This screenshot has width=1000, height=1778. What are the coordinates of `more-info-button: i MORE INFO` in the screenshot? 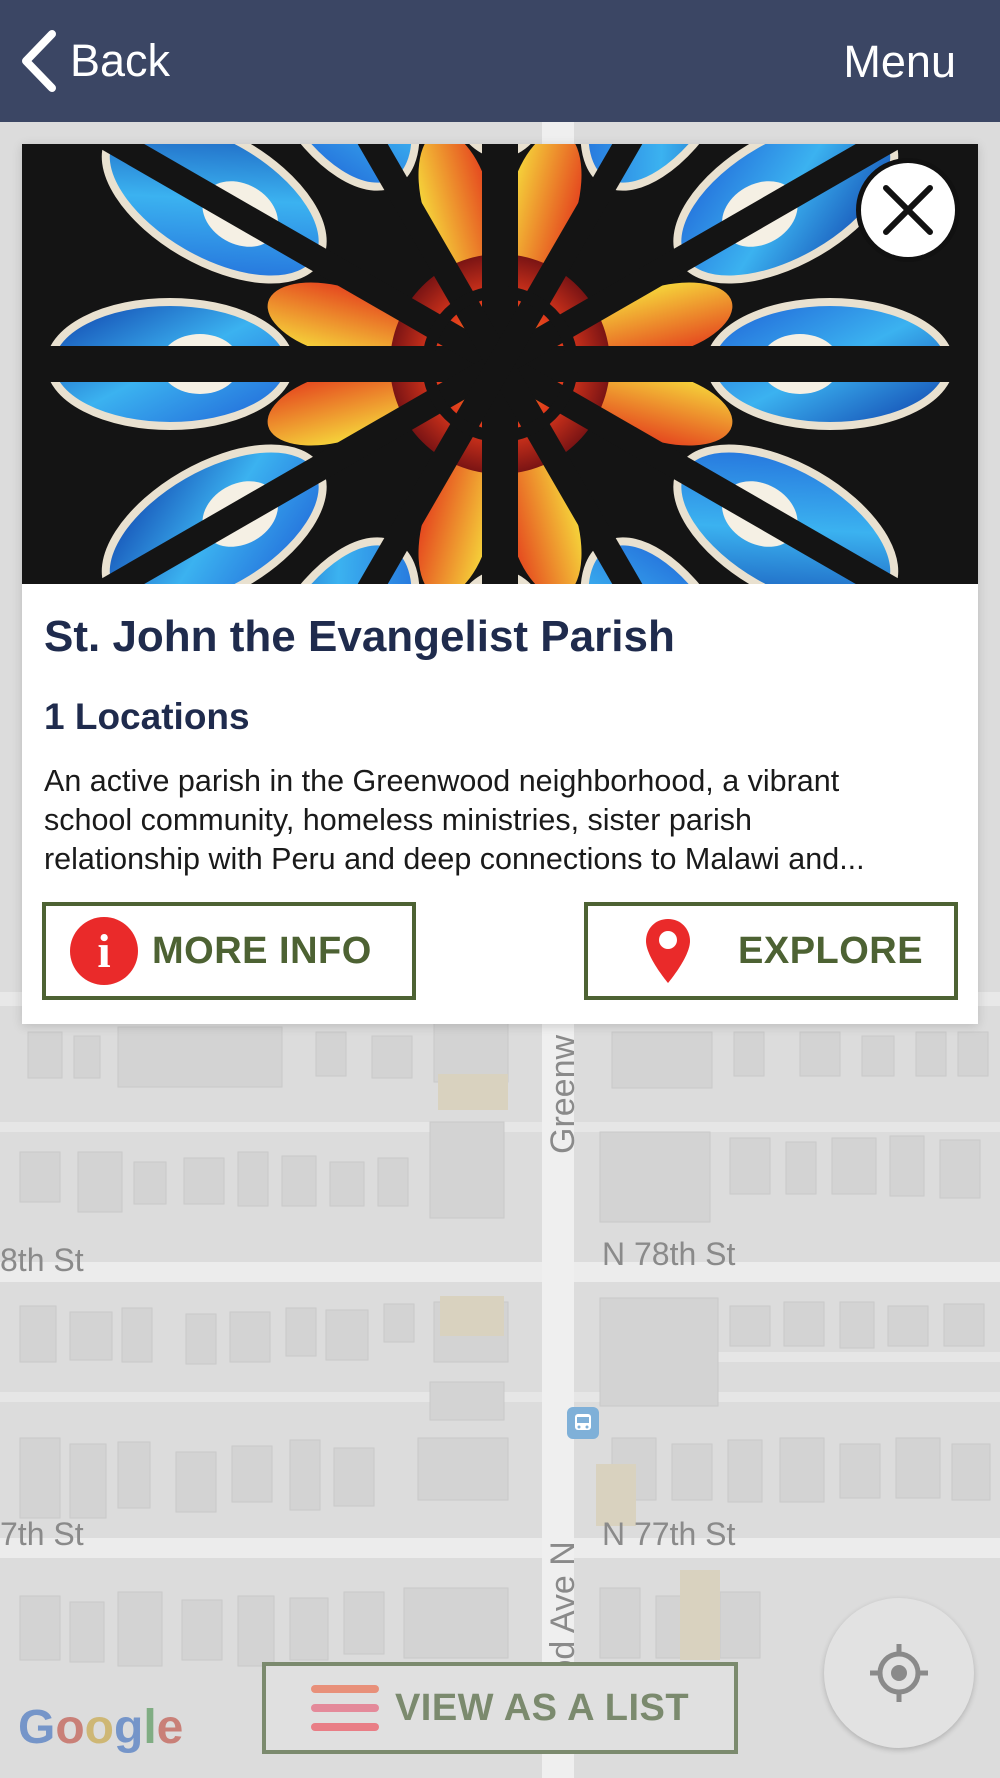 It's located at (229, 951).